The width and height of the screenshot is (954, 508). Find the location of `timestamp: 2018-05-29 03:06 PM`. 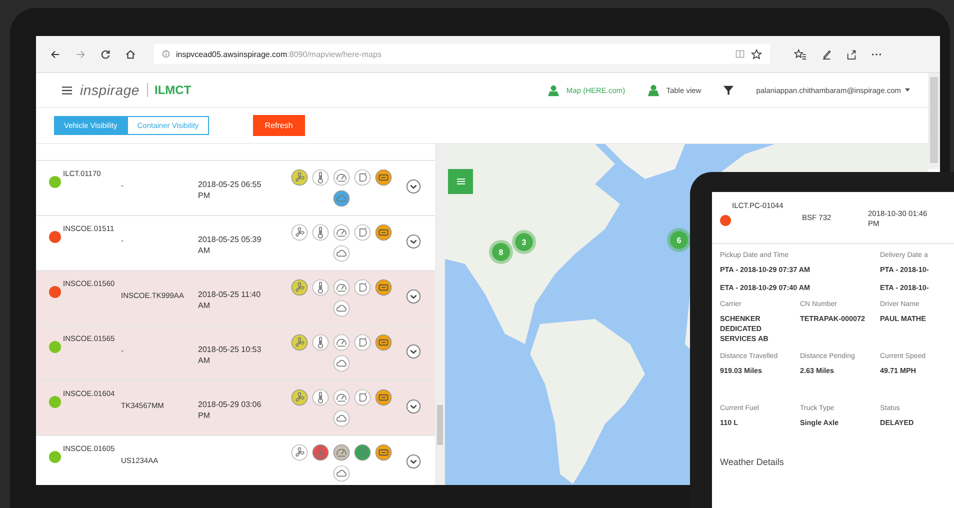

timestamp: 2018-05-29 03:06 PM is located at coordinates (230, 410).